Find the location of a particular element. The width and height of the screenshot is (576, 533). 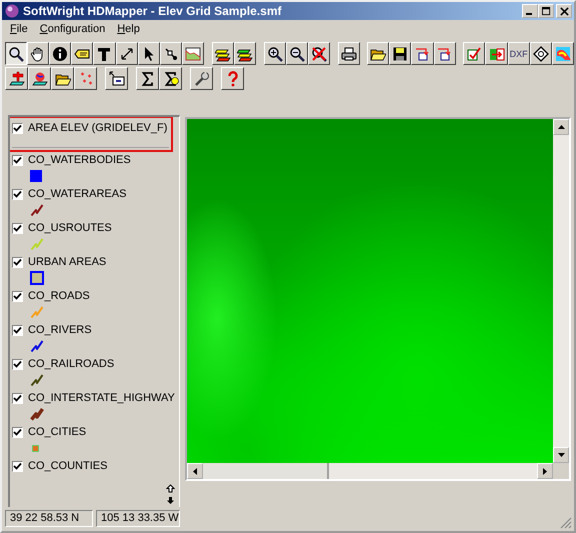

close-button is located at coordinates (564, 11).